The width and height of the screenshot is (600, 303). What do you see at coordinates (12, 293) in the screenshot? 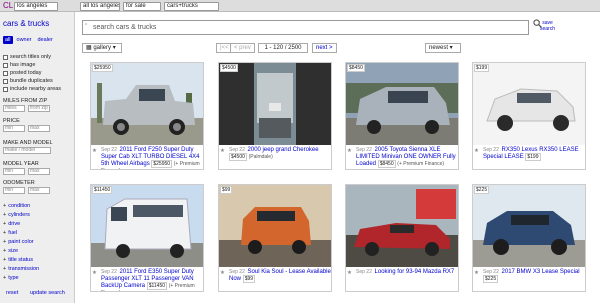
I see `reset-button: reset` at bounding box center [12, 293].